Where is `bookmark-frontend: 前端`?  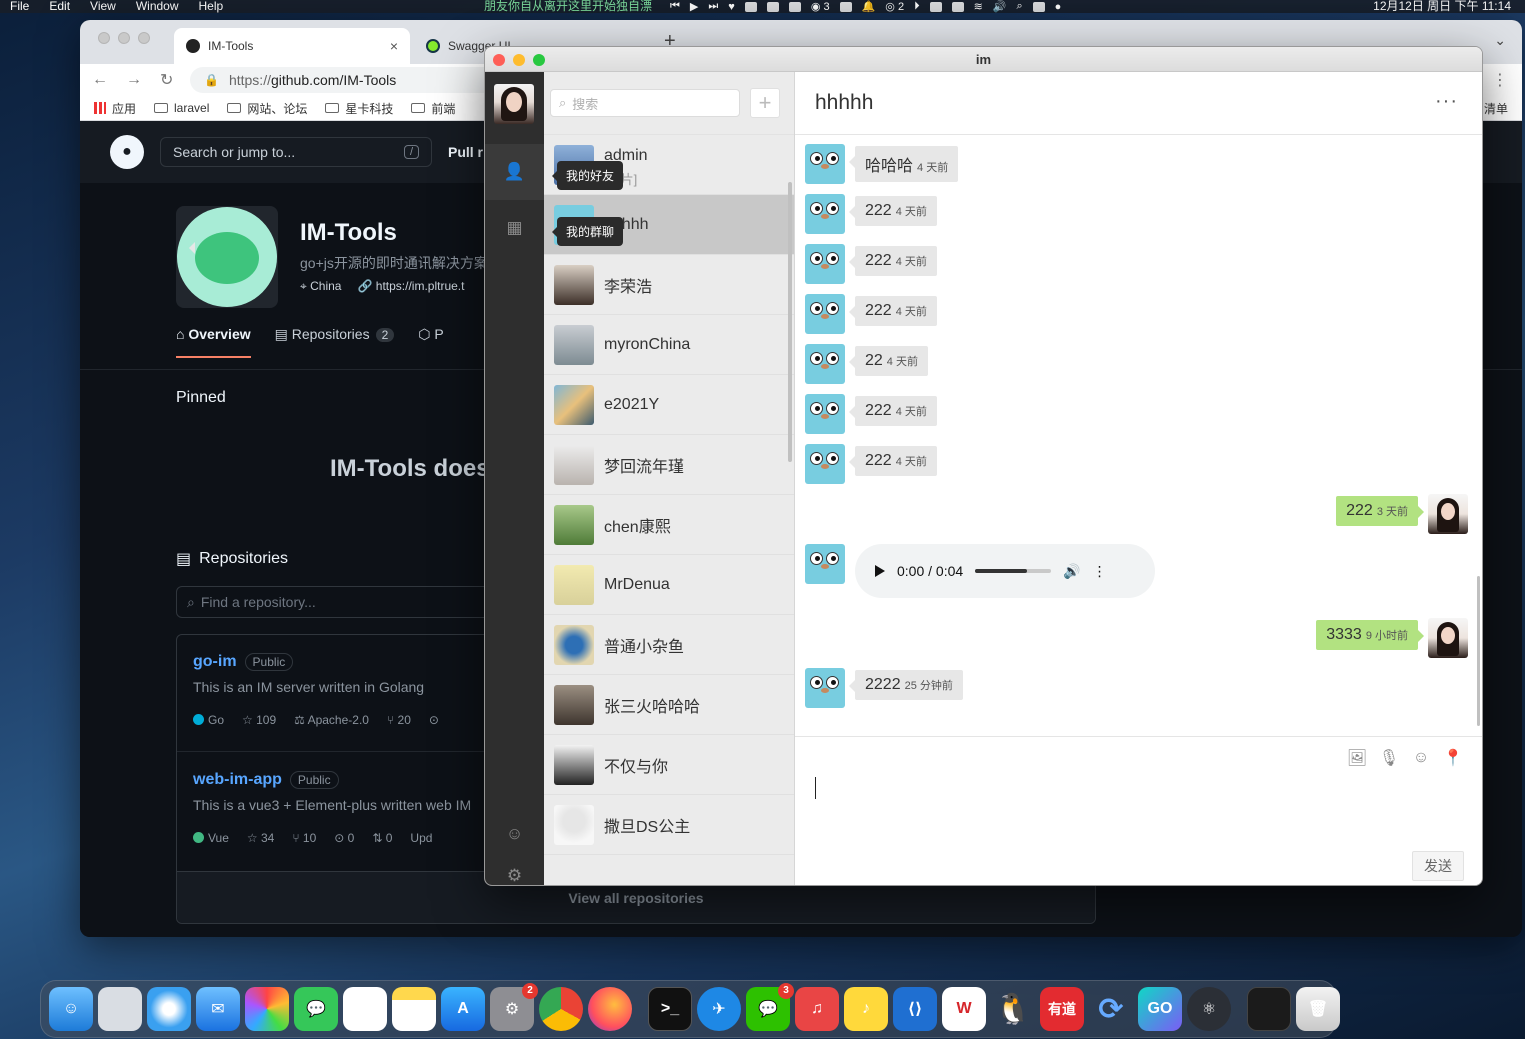 bookmark-frontend: 前端 is located at coordinates (433, 108).